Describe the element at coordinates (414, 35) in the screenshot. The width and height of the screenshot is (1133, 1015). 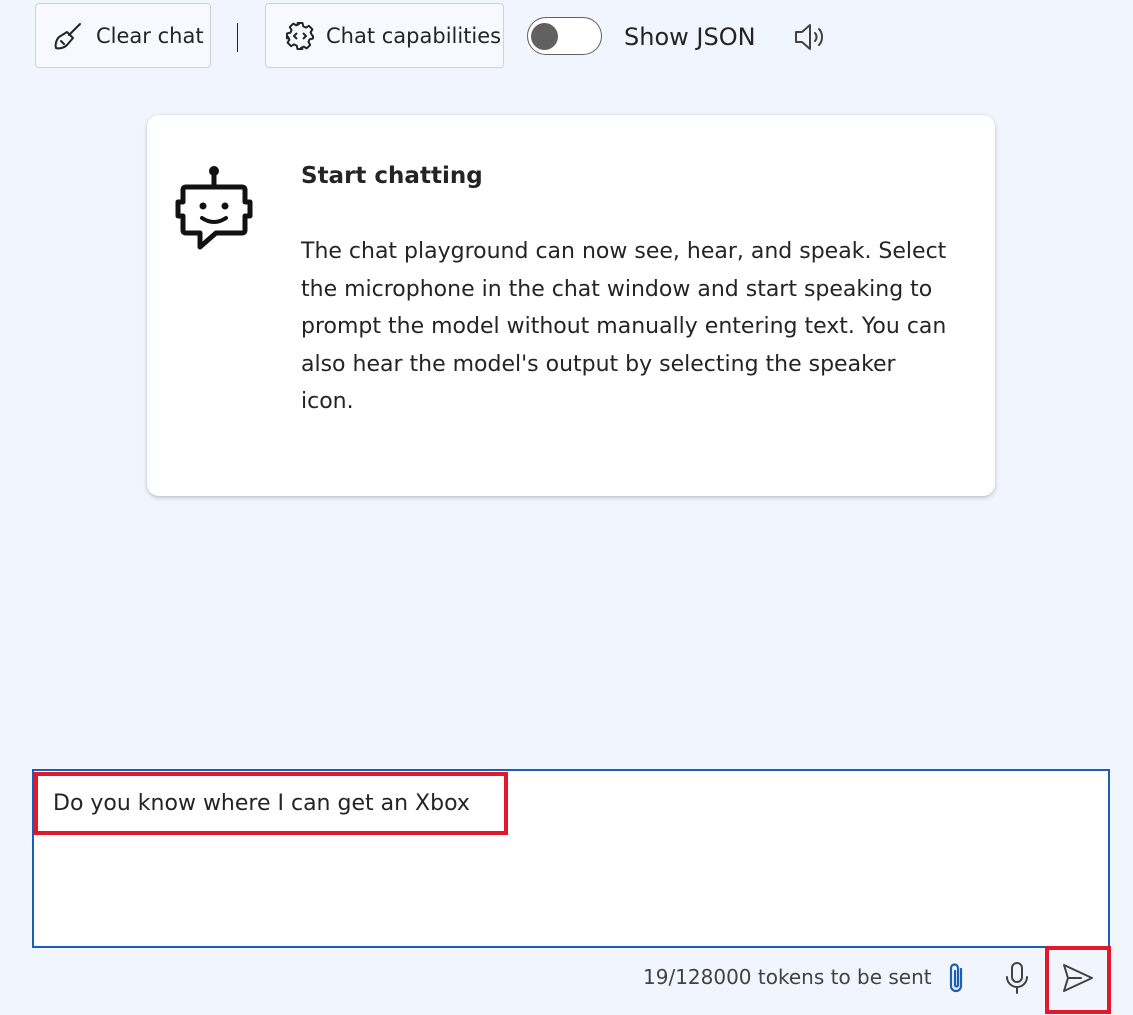
I see `chat-capabilities-label: Chat capabilities` at that location.